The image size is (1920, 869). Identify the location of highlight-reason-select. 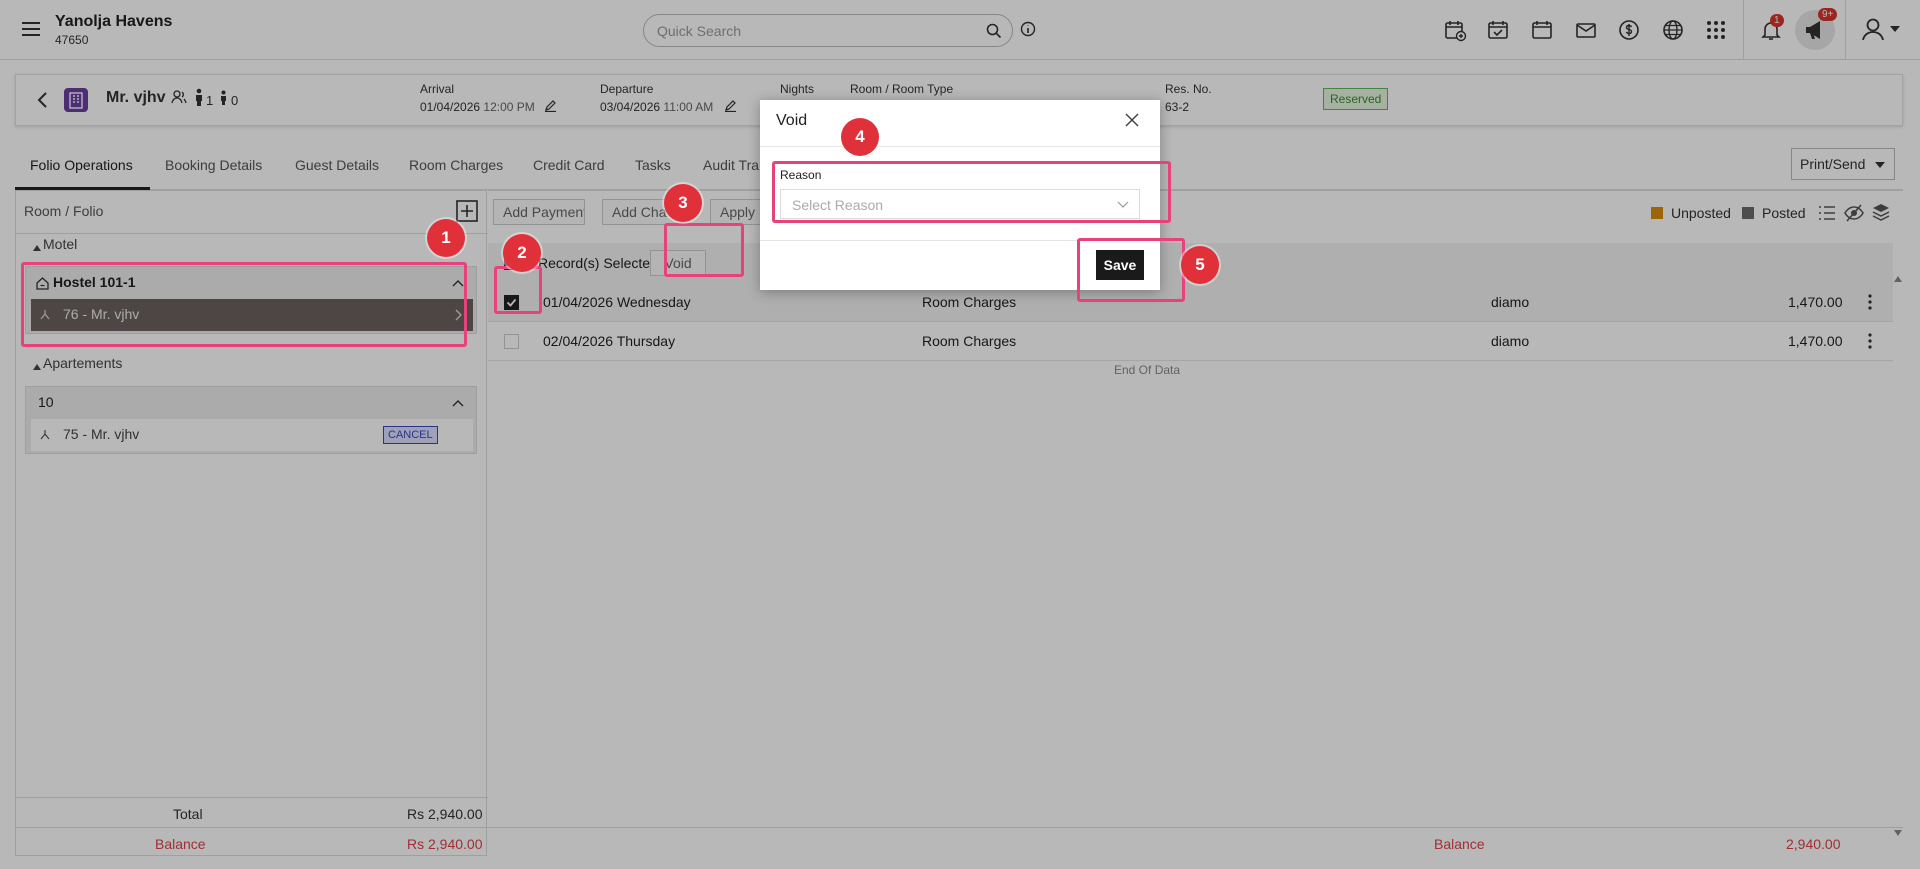
(971, 192).